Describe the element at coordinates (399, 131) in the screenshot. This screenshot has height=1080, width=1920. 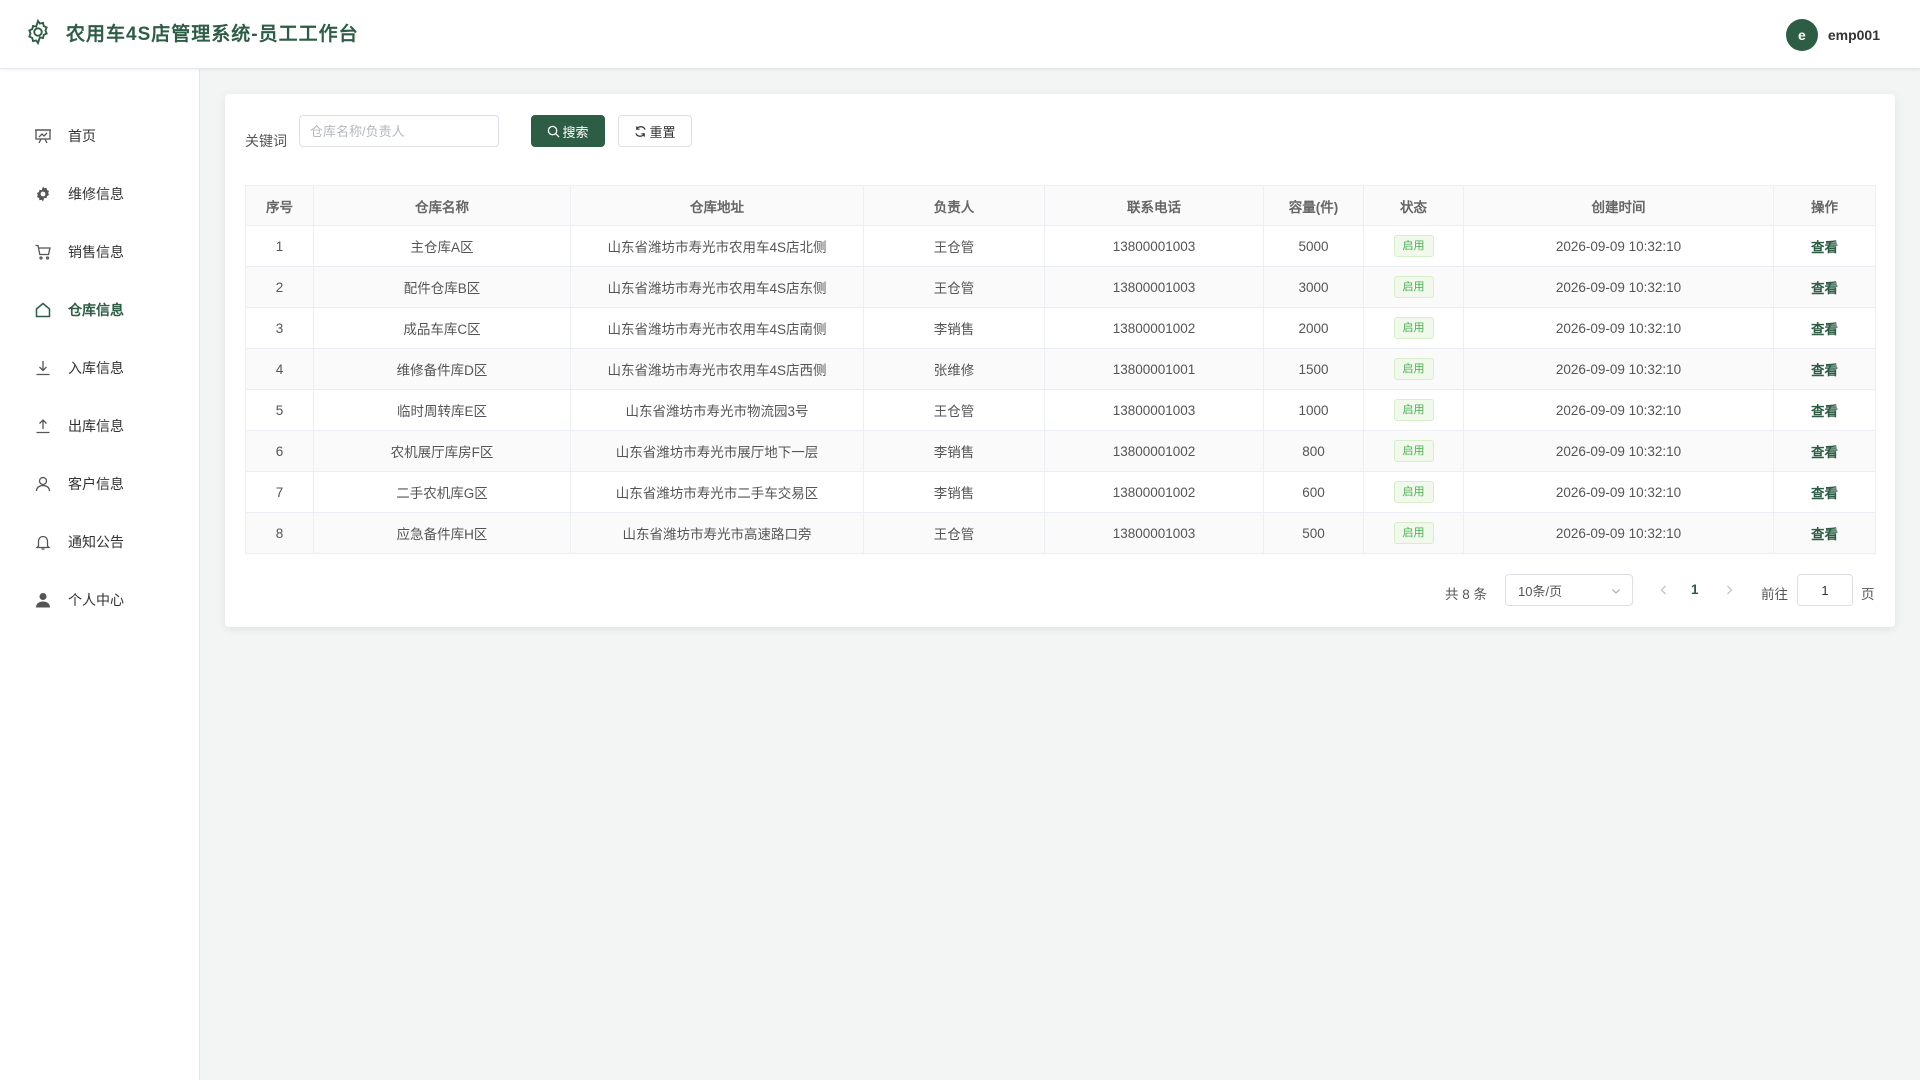
I see `search-input` at that location.